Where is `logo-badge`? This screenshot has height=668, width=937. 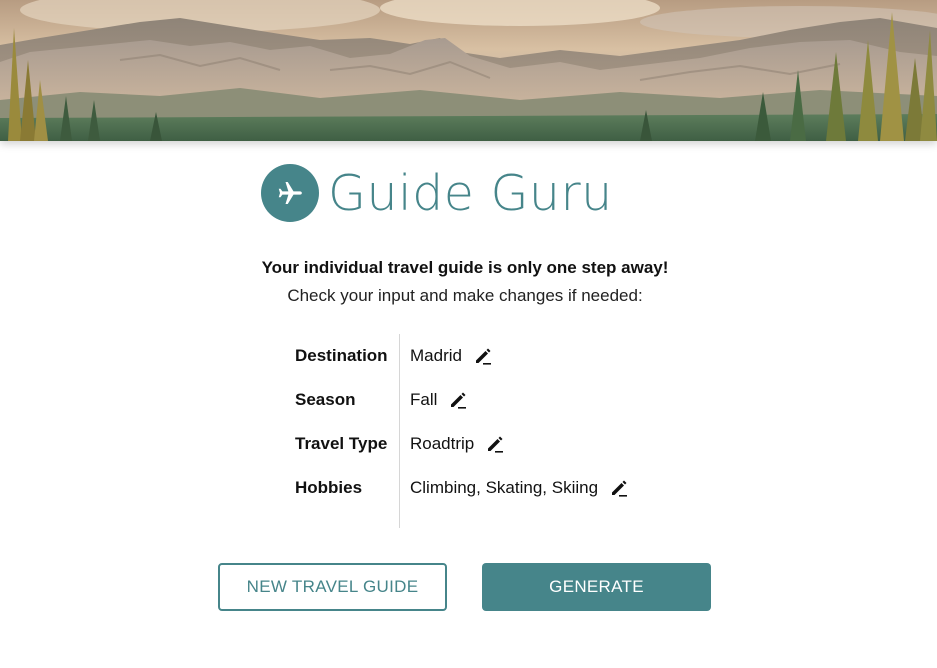 logo-badge is located at coordinates (290, 193).